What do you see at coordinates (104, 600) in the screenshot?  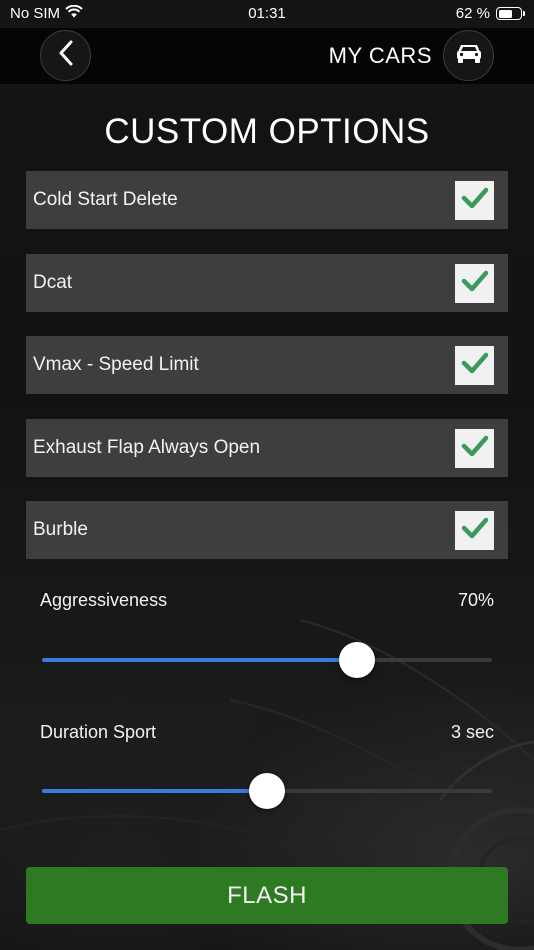 I see `aggressiveness-label: Aggressiveness` at bounding box center [104, 600].